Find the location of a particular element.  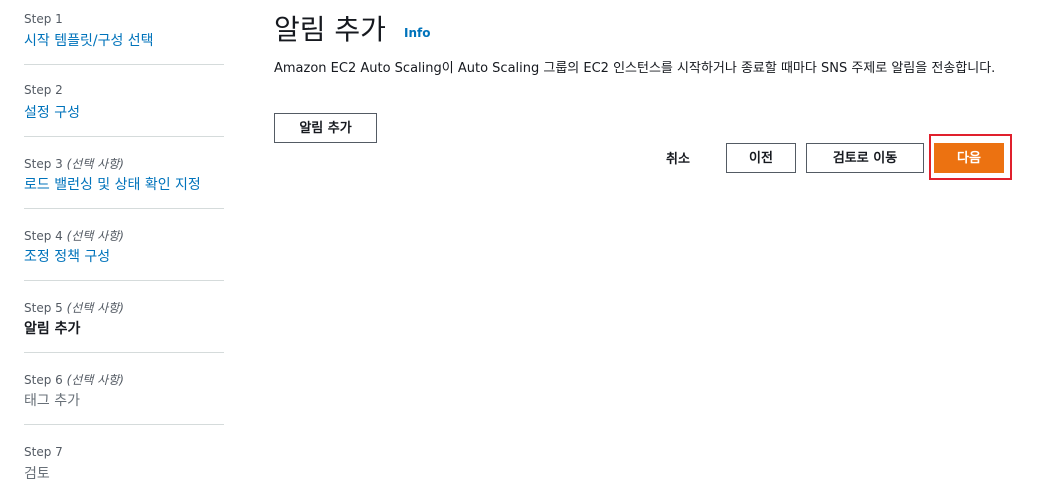

step-5-number: Step 5 is located at coordinates (43, 308).